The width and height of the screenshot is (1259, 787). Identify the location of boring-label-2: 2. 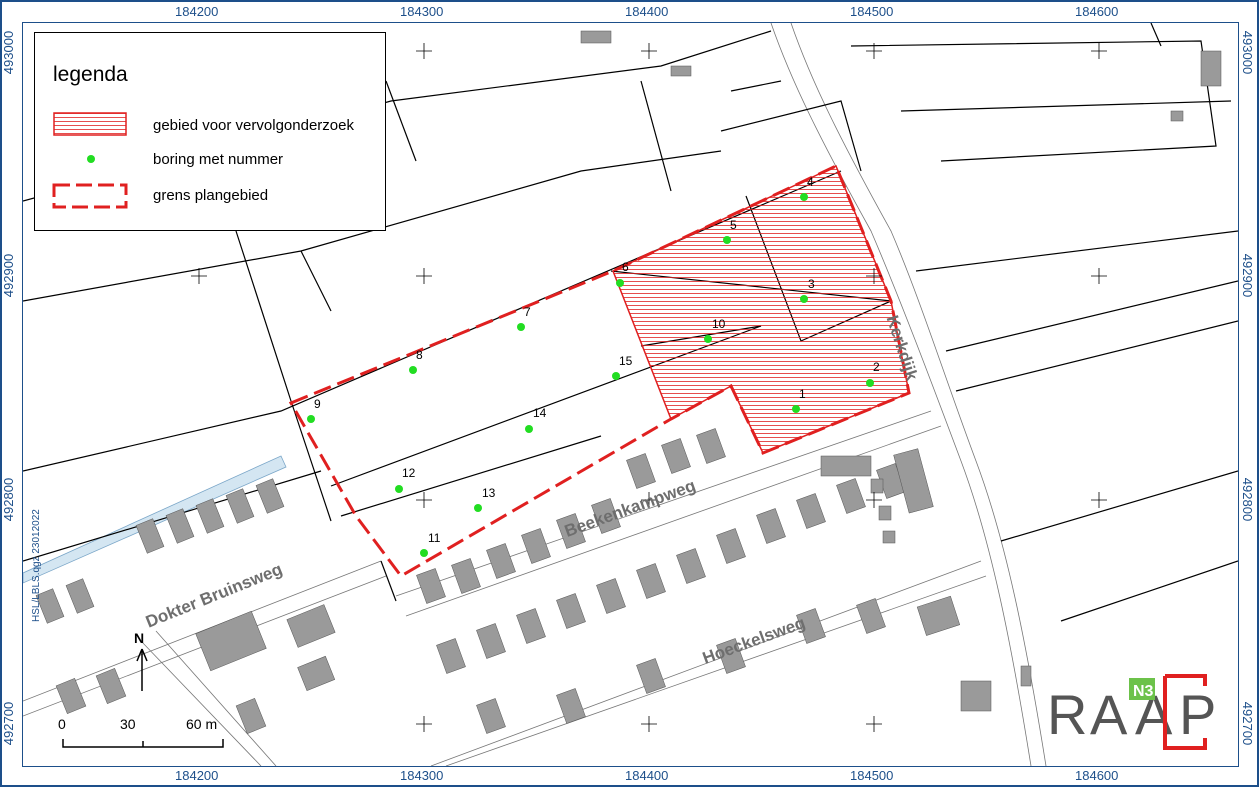
(876, 367).